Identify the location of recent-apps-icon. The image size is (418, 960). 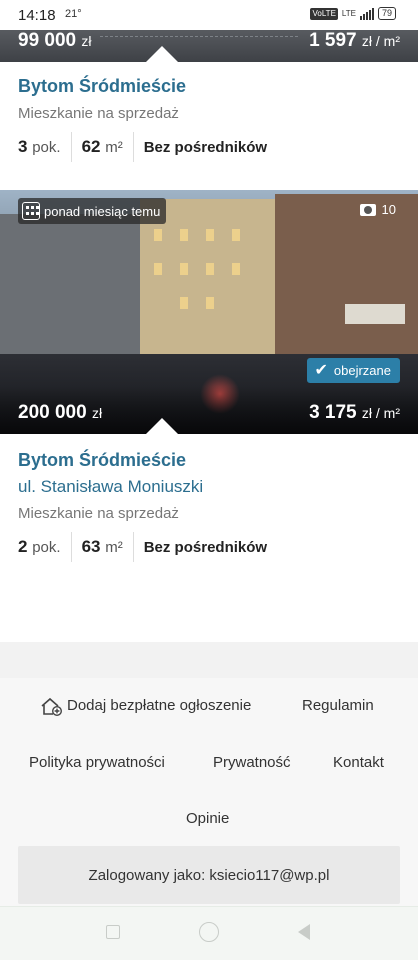
(113, 932).